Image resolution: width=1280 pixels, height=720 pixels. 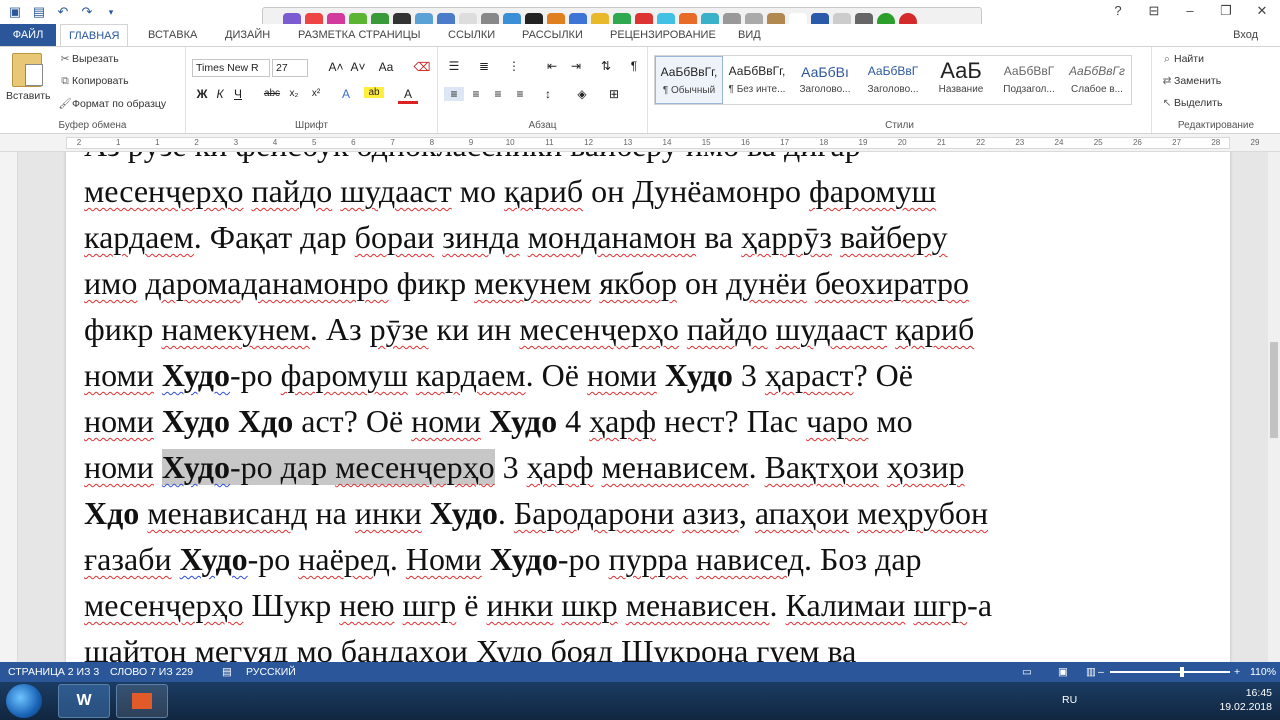 I want to click on text-run: пайдо, so click(x=727, y=329).